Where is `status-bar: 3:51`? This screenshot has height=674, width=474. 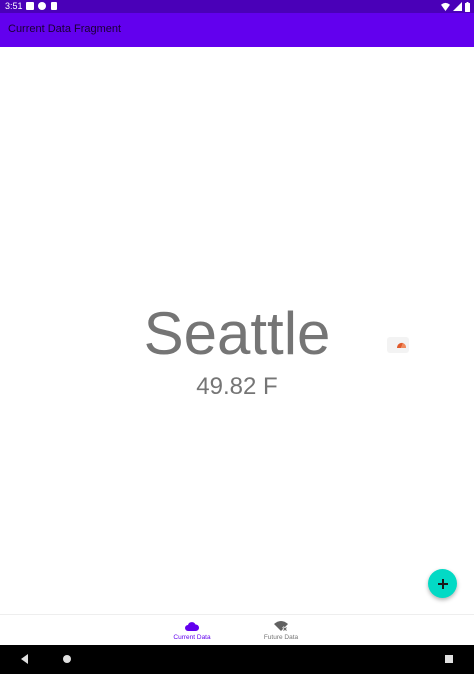 status-bar: 3:51 is located at coordinates (237, 6).